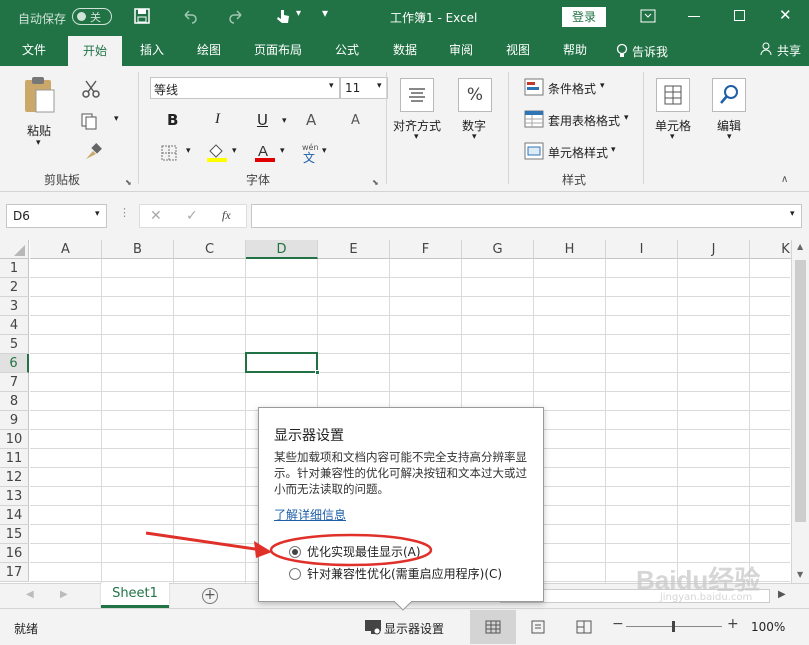 This screenshot has width=809, height=645. I want to click on select-all-corner, so click(14, 249).